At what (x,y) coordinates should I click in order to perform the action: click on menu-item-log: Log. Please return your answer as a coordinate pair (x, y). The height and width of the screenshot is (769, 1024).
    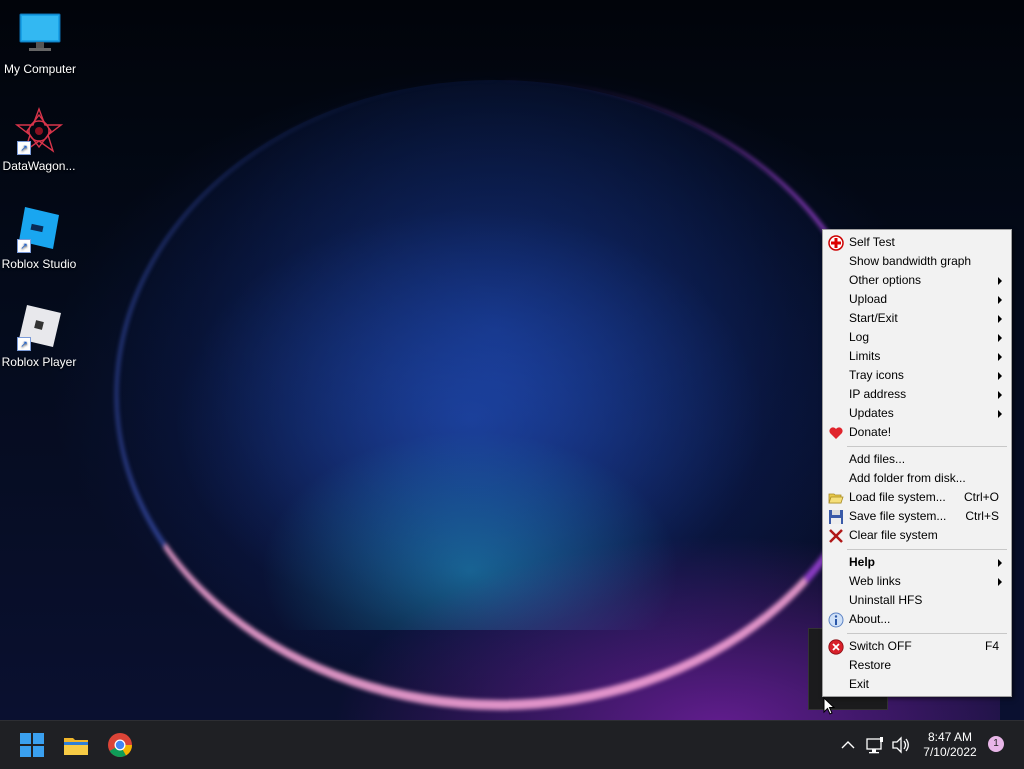
    Looking at the image, I should click on (917, 337).